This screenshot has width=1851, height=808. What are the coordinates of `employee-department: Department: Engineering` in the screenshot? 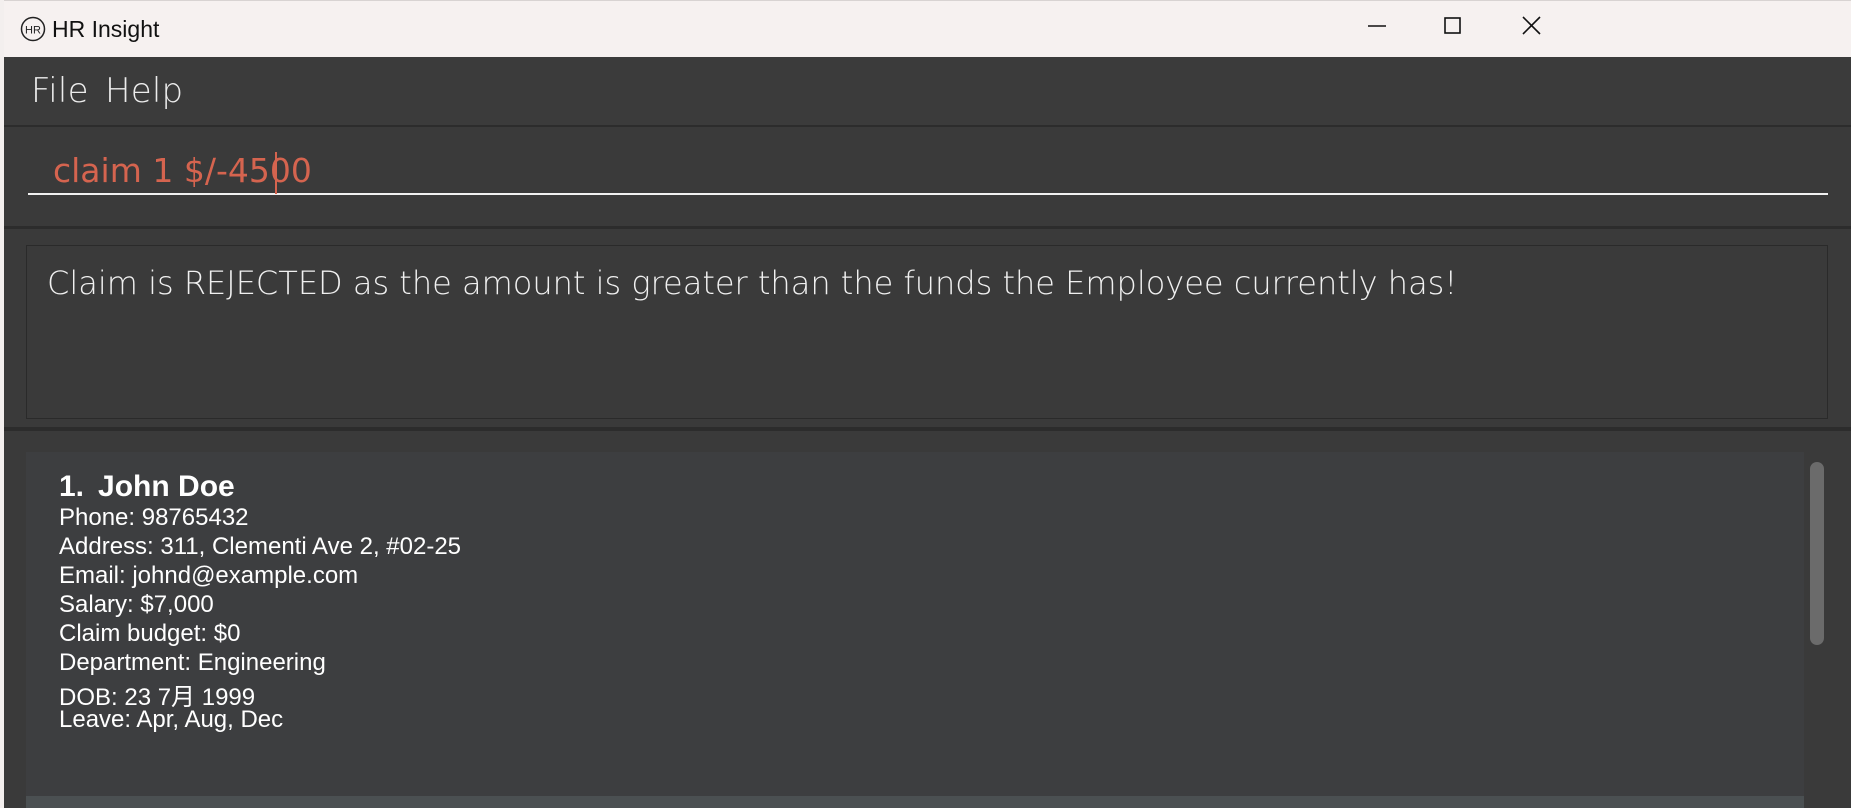 It's located at (192, 662).